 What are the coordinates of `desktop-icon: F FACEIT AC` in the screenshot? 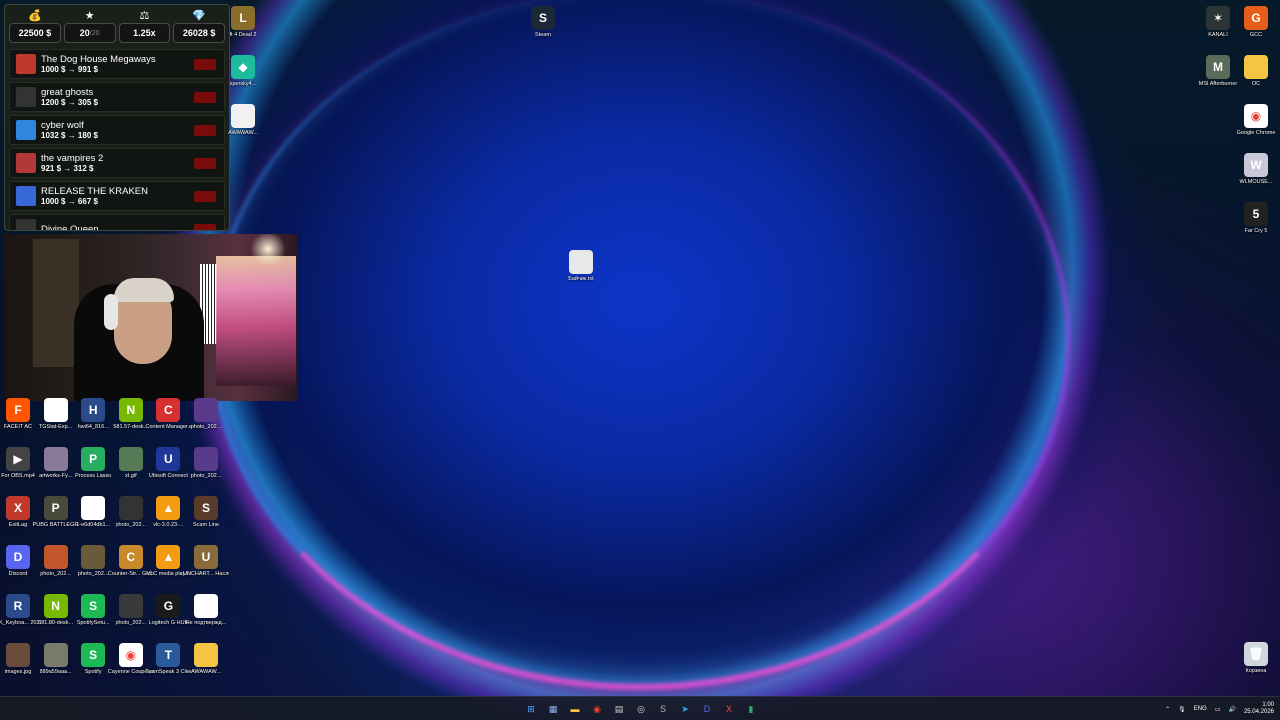 It's located at (19, 414).